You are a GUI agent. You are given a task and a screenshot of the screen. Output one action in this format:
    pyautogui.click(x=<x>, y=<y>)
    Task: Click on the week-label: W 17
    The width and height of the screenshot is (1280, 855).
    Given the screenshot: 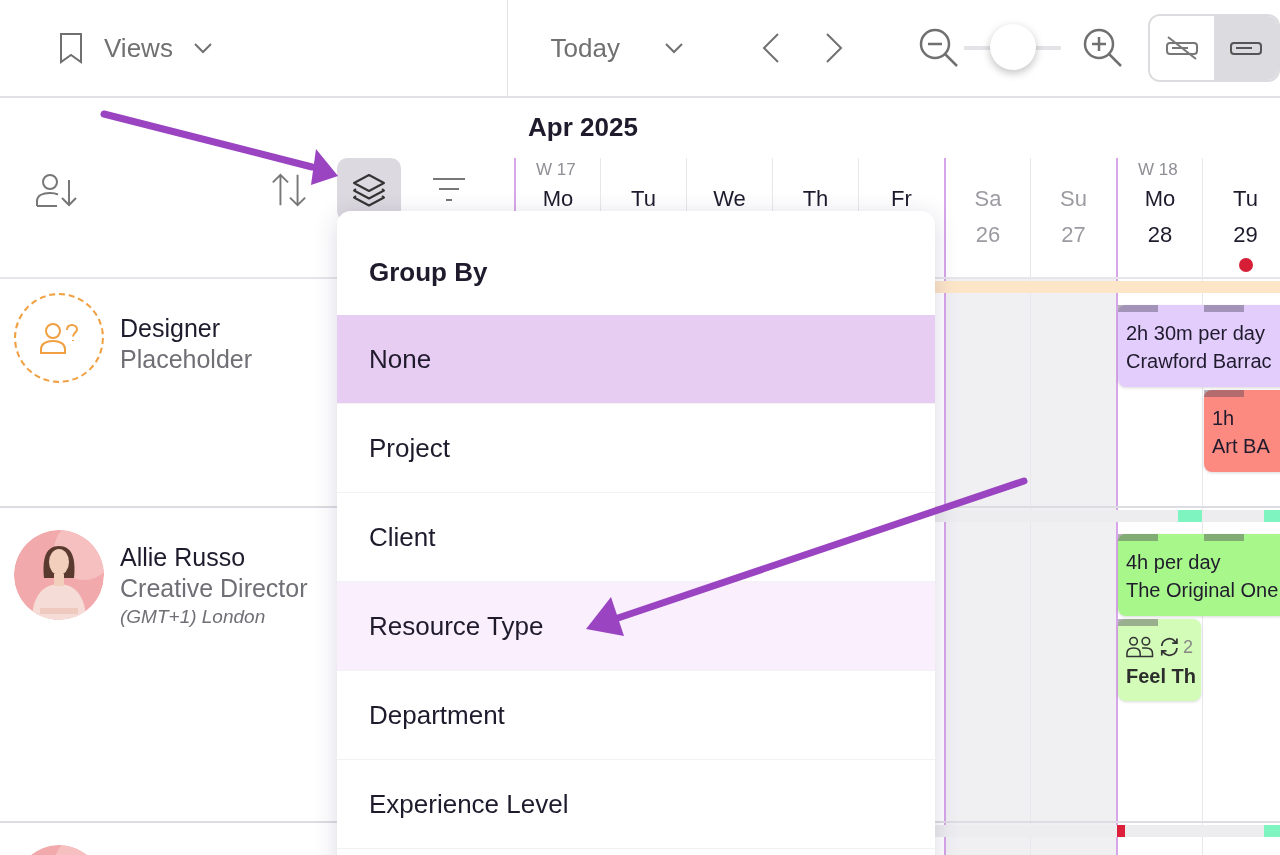 What is the action you would take?
    pyautogui.click(x=555, y=170)
    